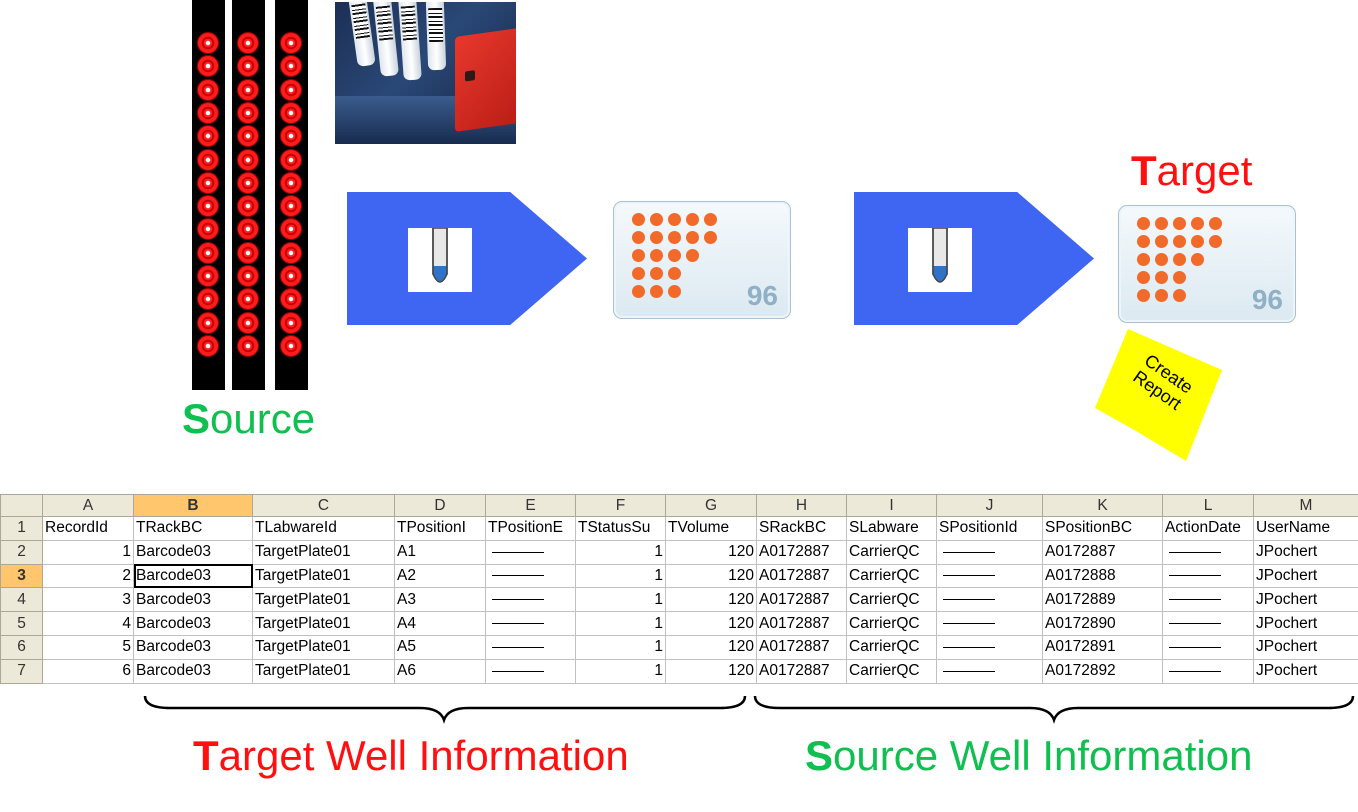 Image resolution: width=1358 pixels, height=812 pixels. I want to click on column-header-e: E, so click(530, 505).